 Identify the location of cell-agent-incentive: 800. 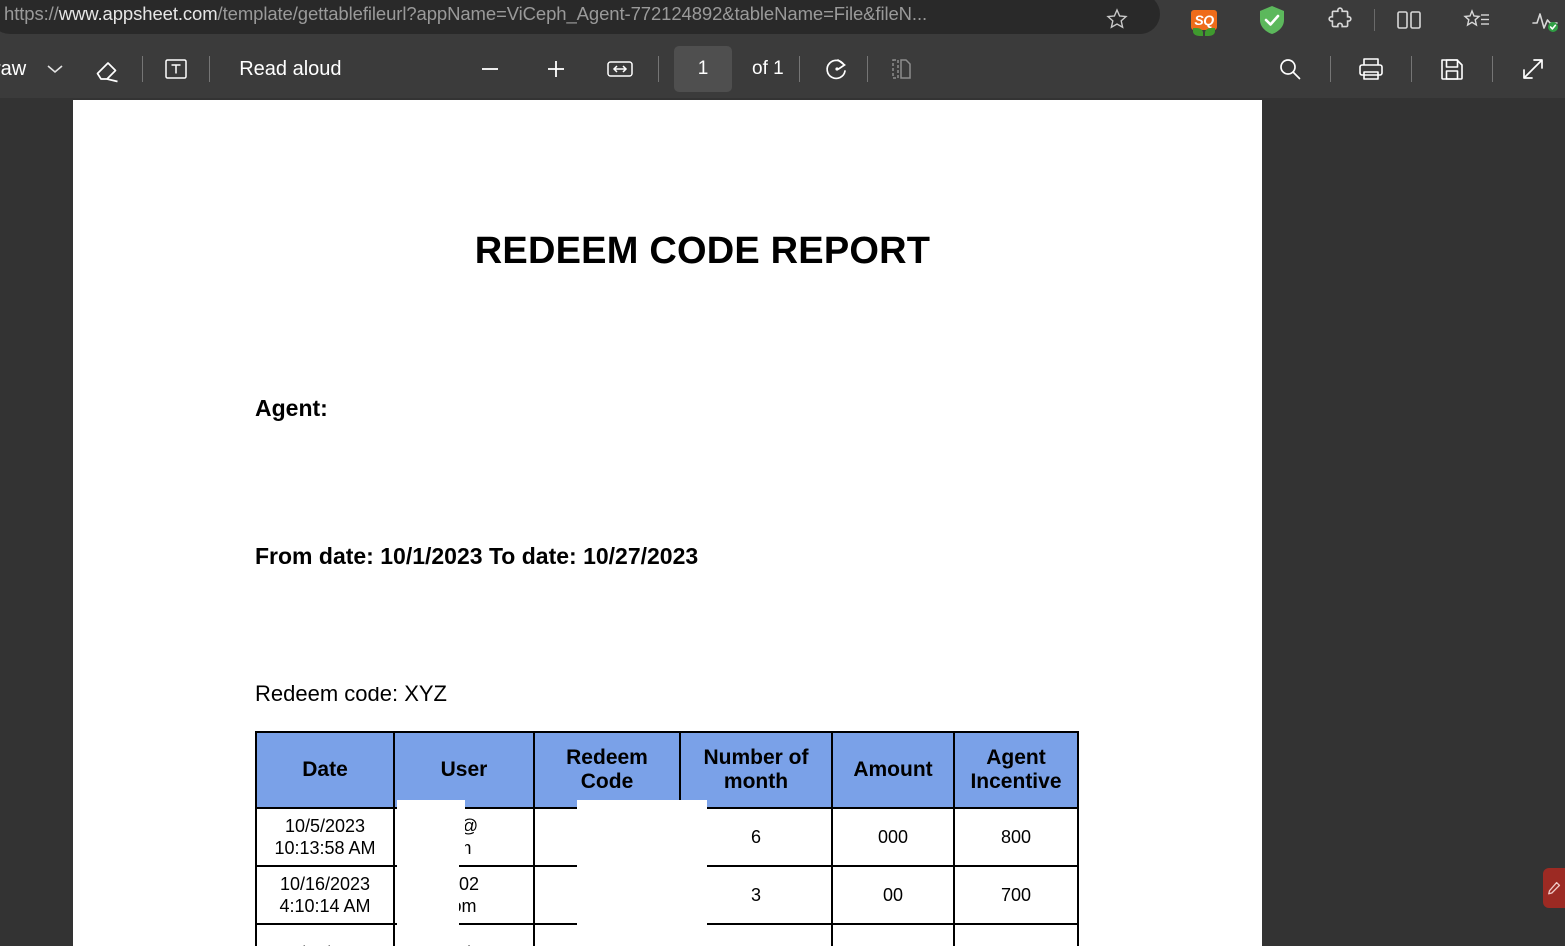
(1016, 837).